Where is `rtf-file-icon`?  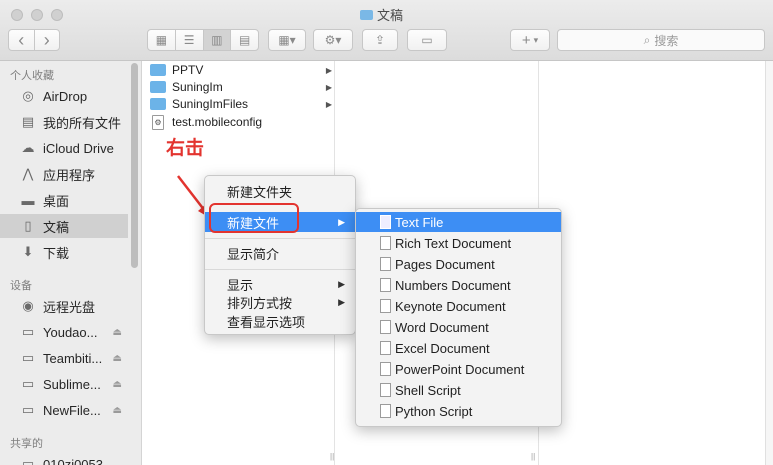
rtf-file-icon is located at coordinates (385, 243).